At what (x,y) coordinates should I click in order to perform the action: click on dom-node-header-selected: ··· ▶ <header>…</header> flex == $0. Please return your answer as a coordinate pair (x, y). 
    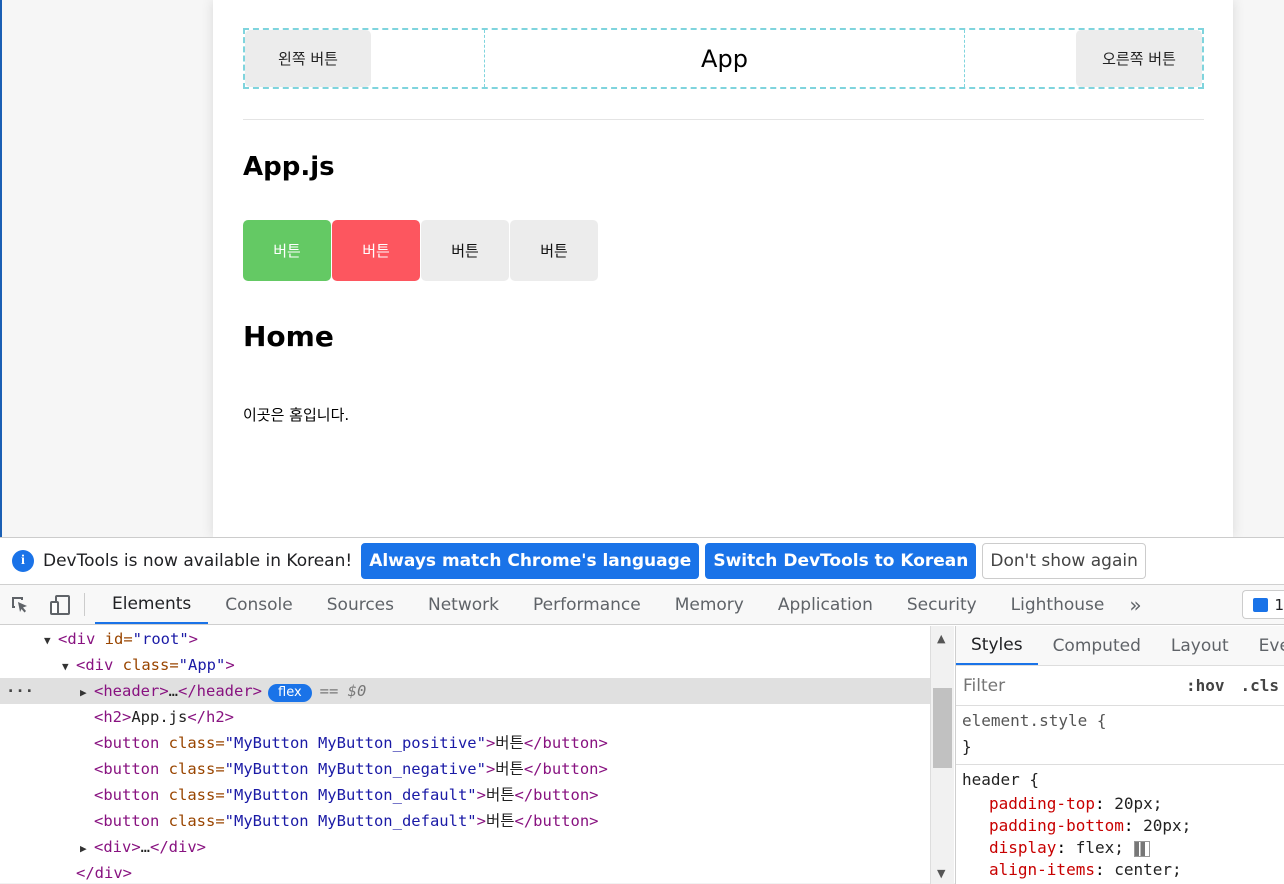
    Looking at the image, I should click on (465, 691).